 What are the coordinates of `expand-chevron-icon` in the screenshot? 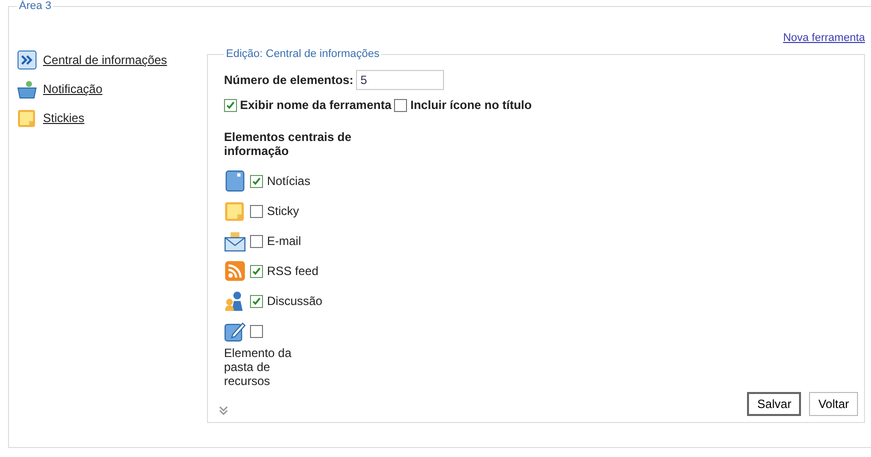 It's located at (223, 410).